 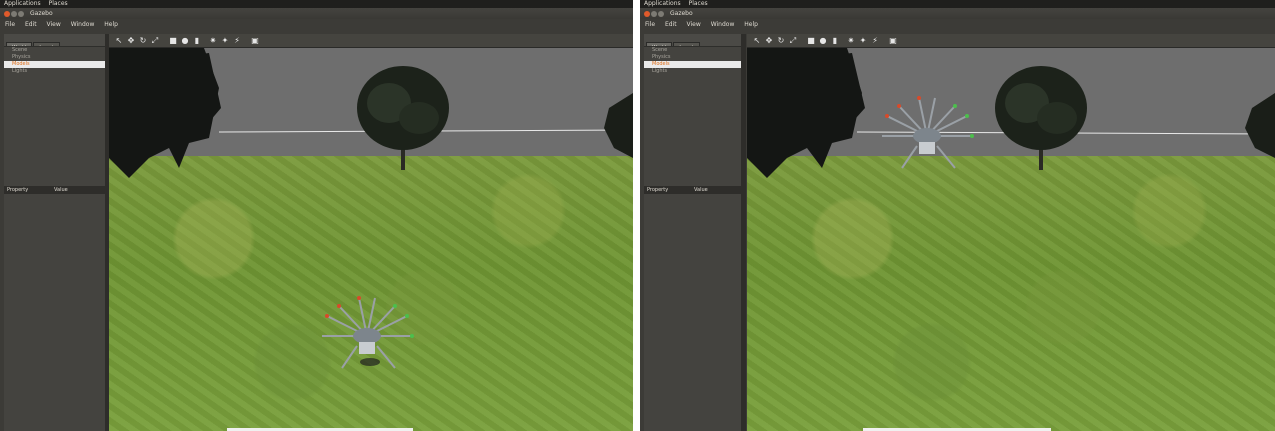 What do you see at coordinates (743, 232) in the screenshot?
I see `panel-splitter` at bounding box center [743, 232].